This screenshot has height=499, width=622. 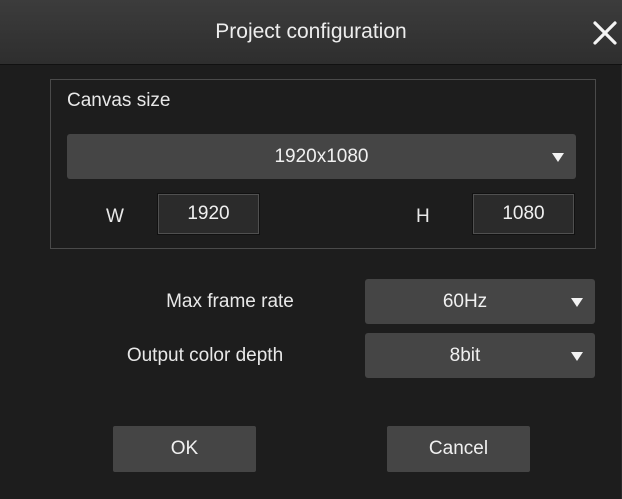 What do you see at coordinates (230, 301) in the screenshot?
I see `max-frame-rate-label: Max frame rate` at bounding box center [230, 301].